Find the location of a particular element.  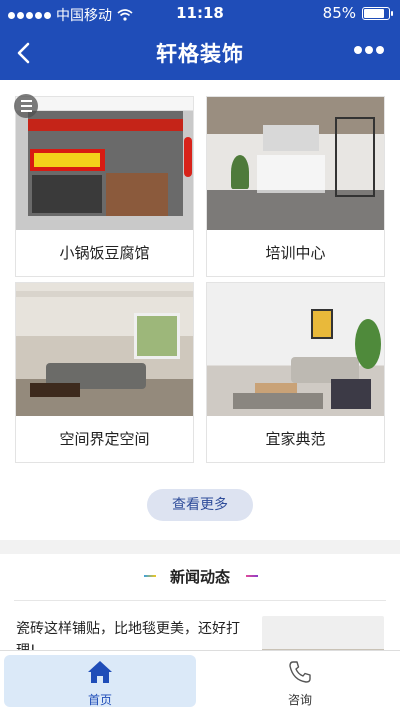

section-divider is located at coordinates (200, 547).